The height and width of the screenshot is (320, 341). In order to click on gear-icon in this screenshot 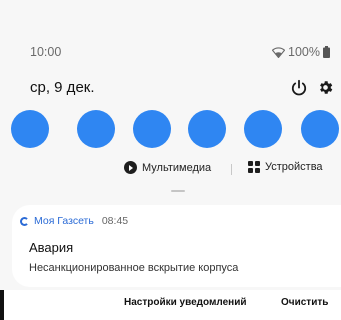, I will do `click(325, 87)`.